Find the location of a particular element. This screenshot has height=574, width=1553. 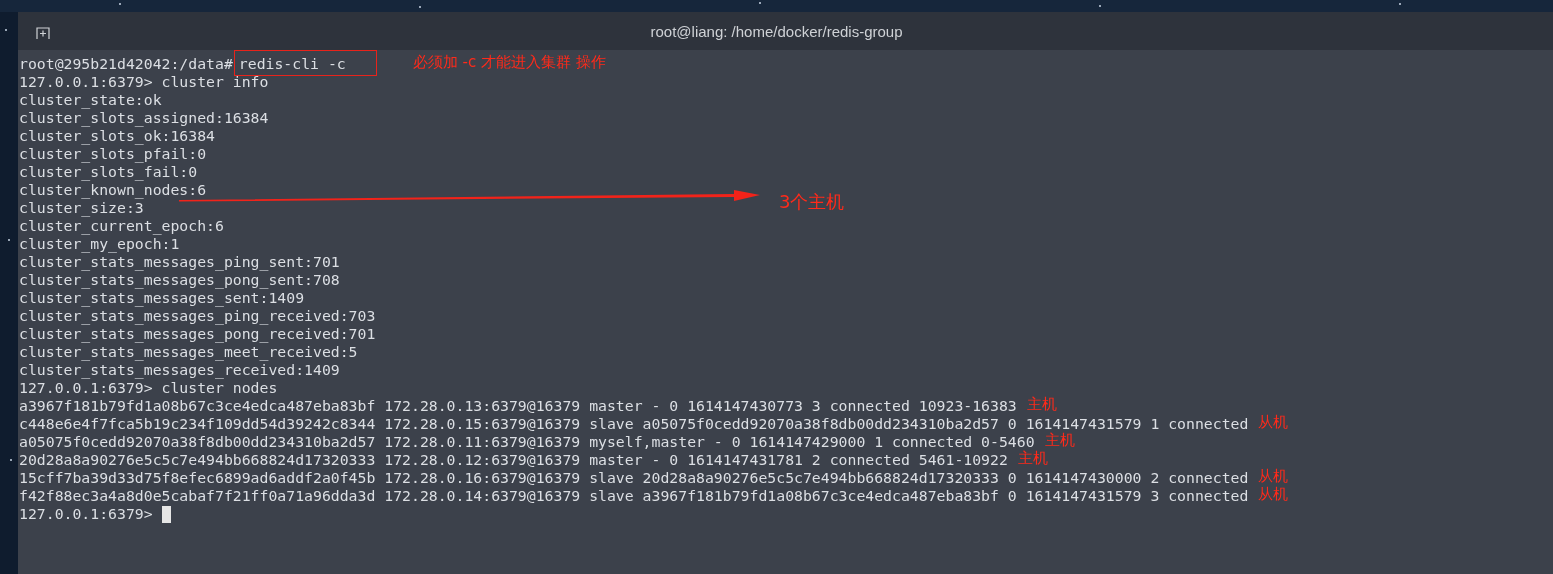

terminal-line: cluster_stats_messages_received:1409 is located at coordinates (179, 370).